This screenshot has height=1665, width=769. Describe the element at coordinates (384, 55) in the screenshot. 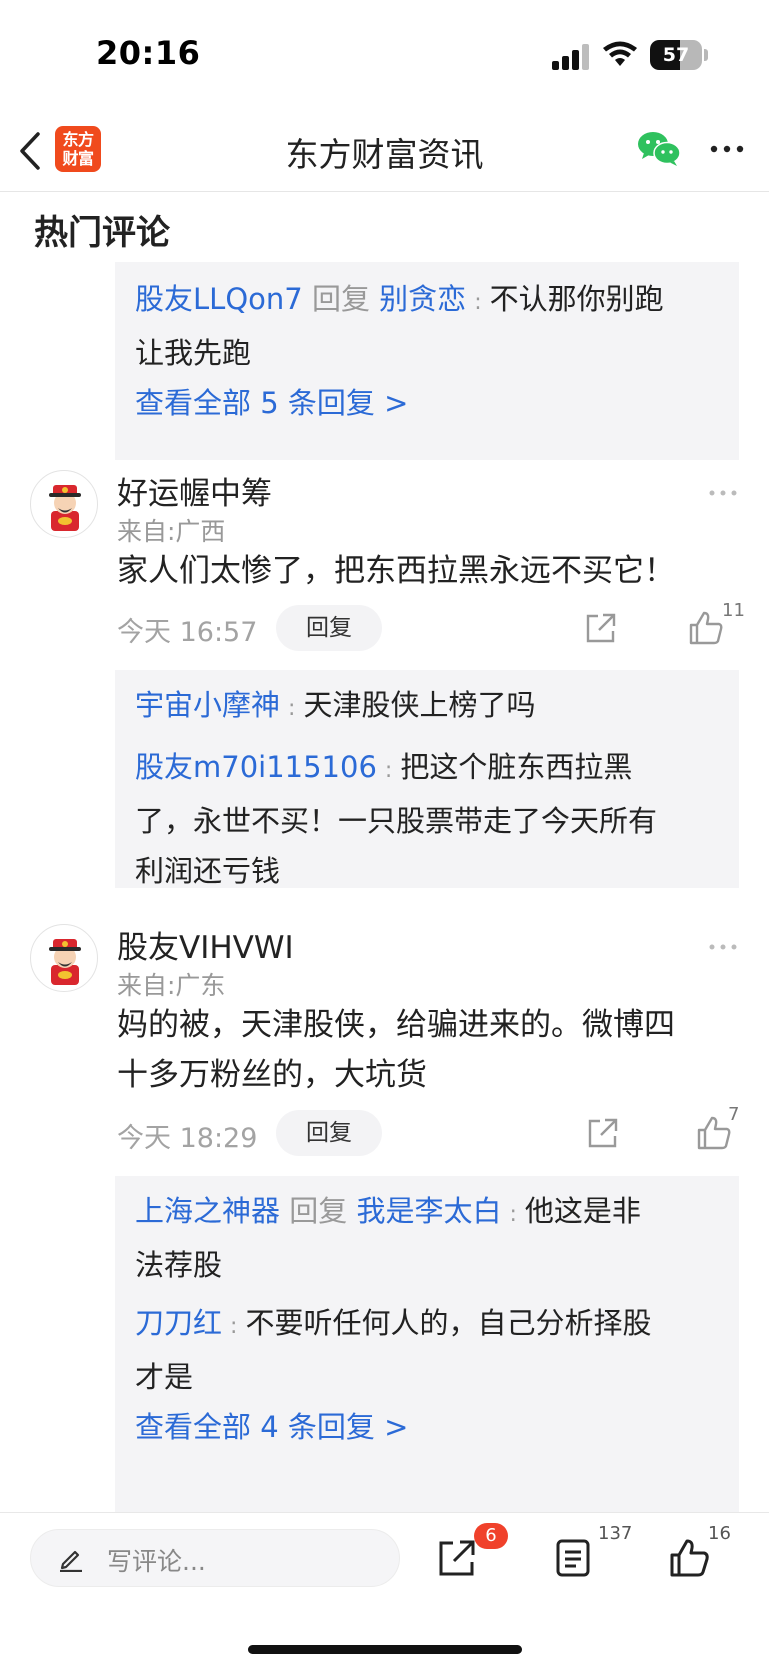

I see `status-bar: 20:16 57` at that location.